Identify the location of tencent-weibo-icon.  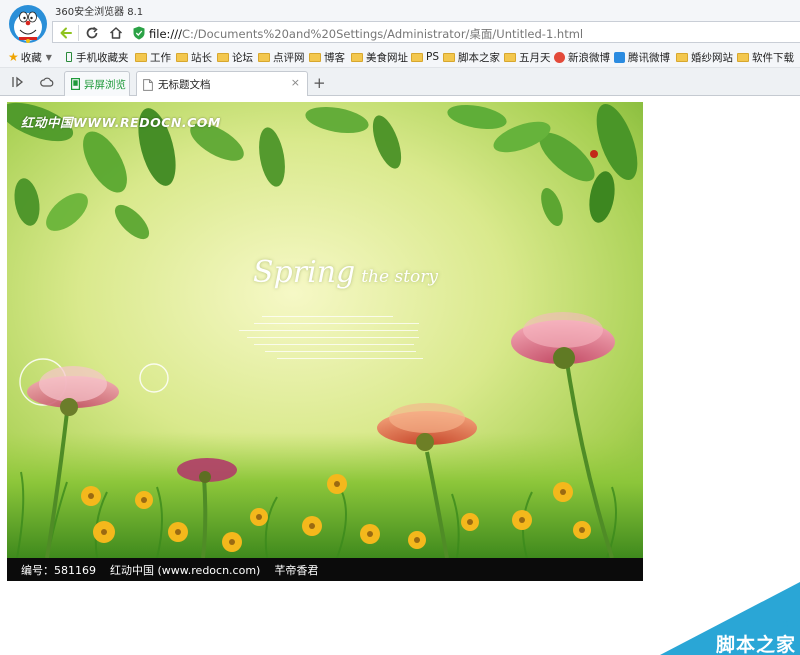
(619, 57).